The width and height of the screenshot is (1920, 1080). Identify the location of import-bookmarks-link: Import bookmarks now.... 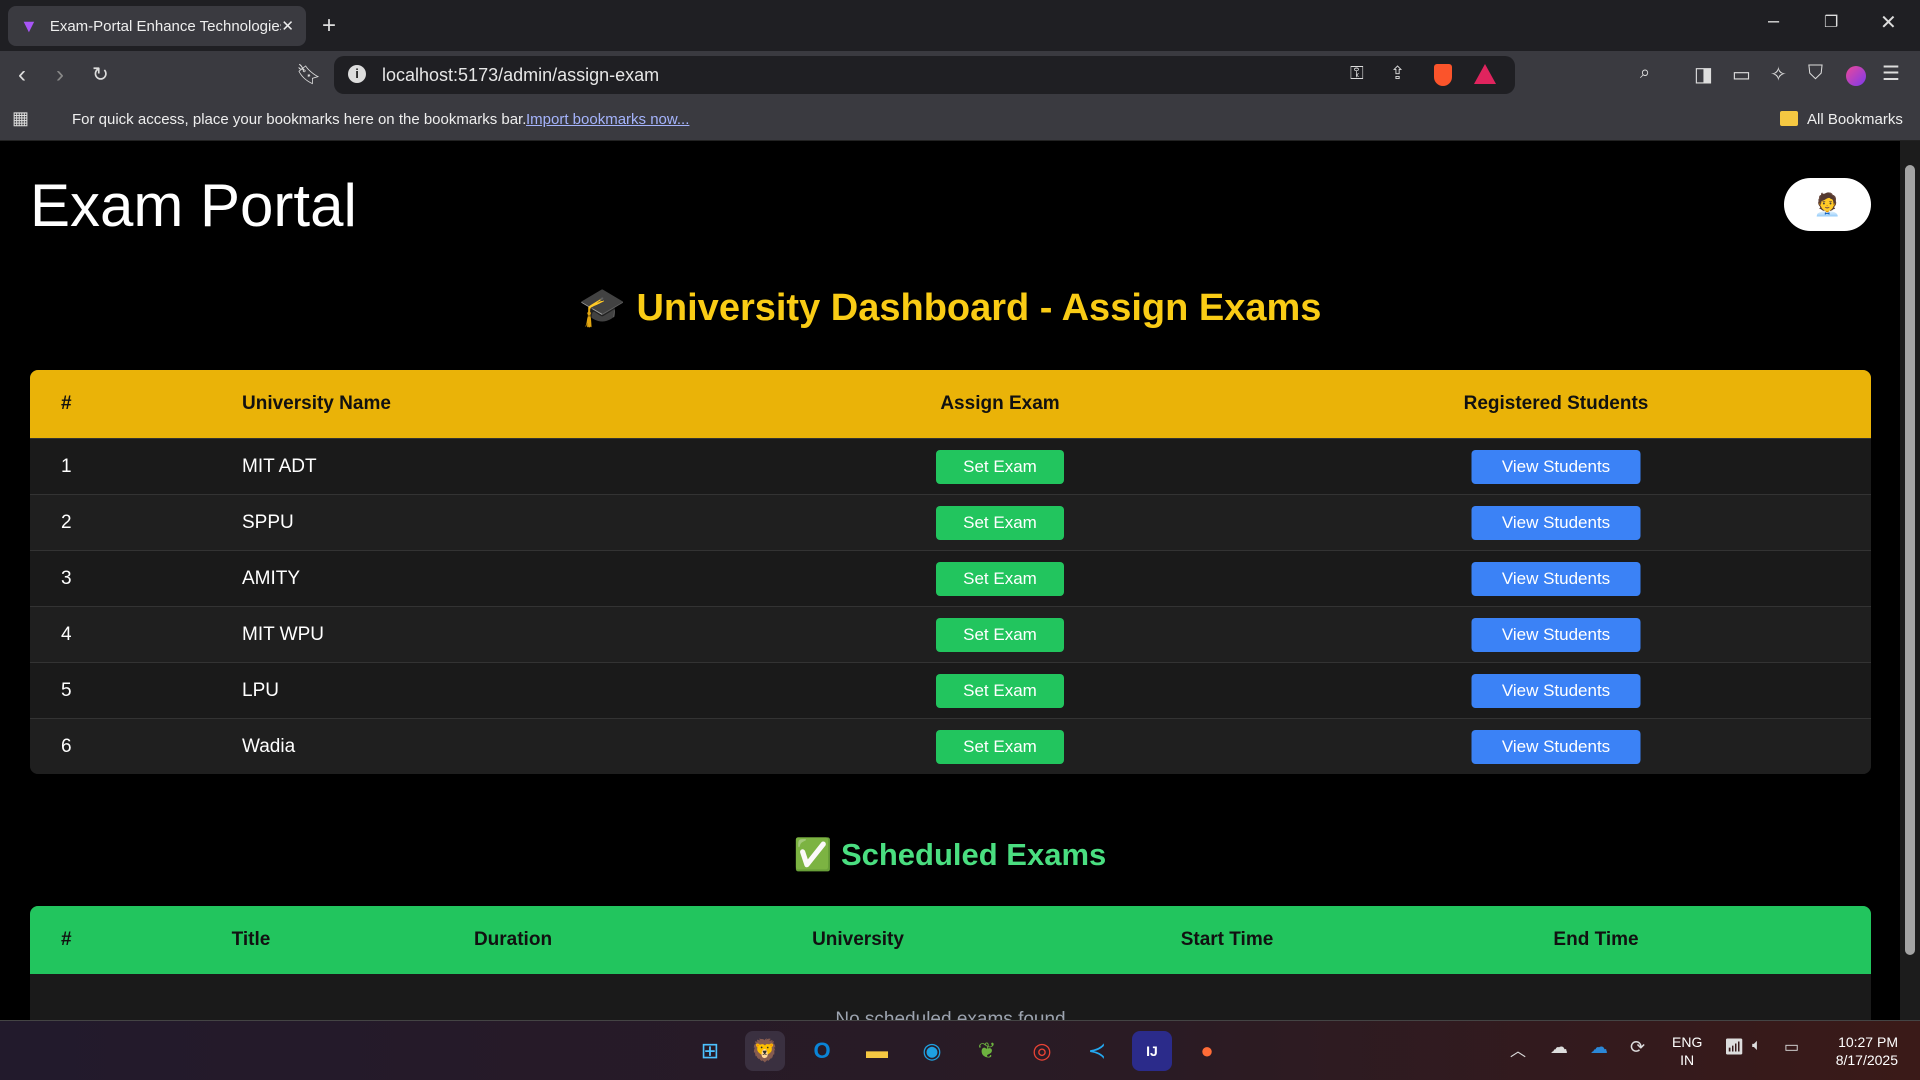
(607, 119).